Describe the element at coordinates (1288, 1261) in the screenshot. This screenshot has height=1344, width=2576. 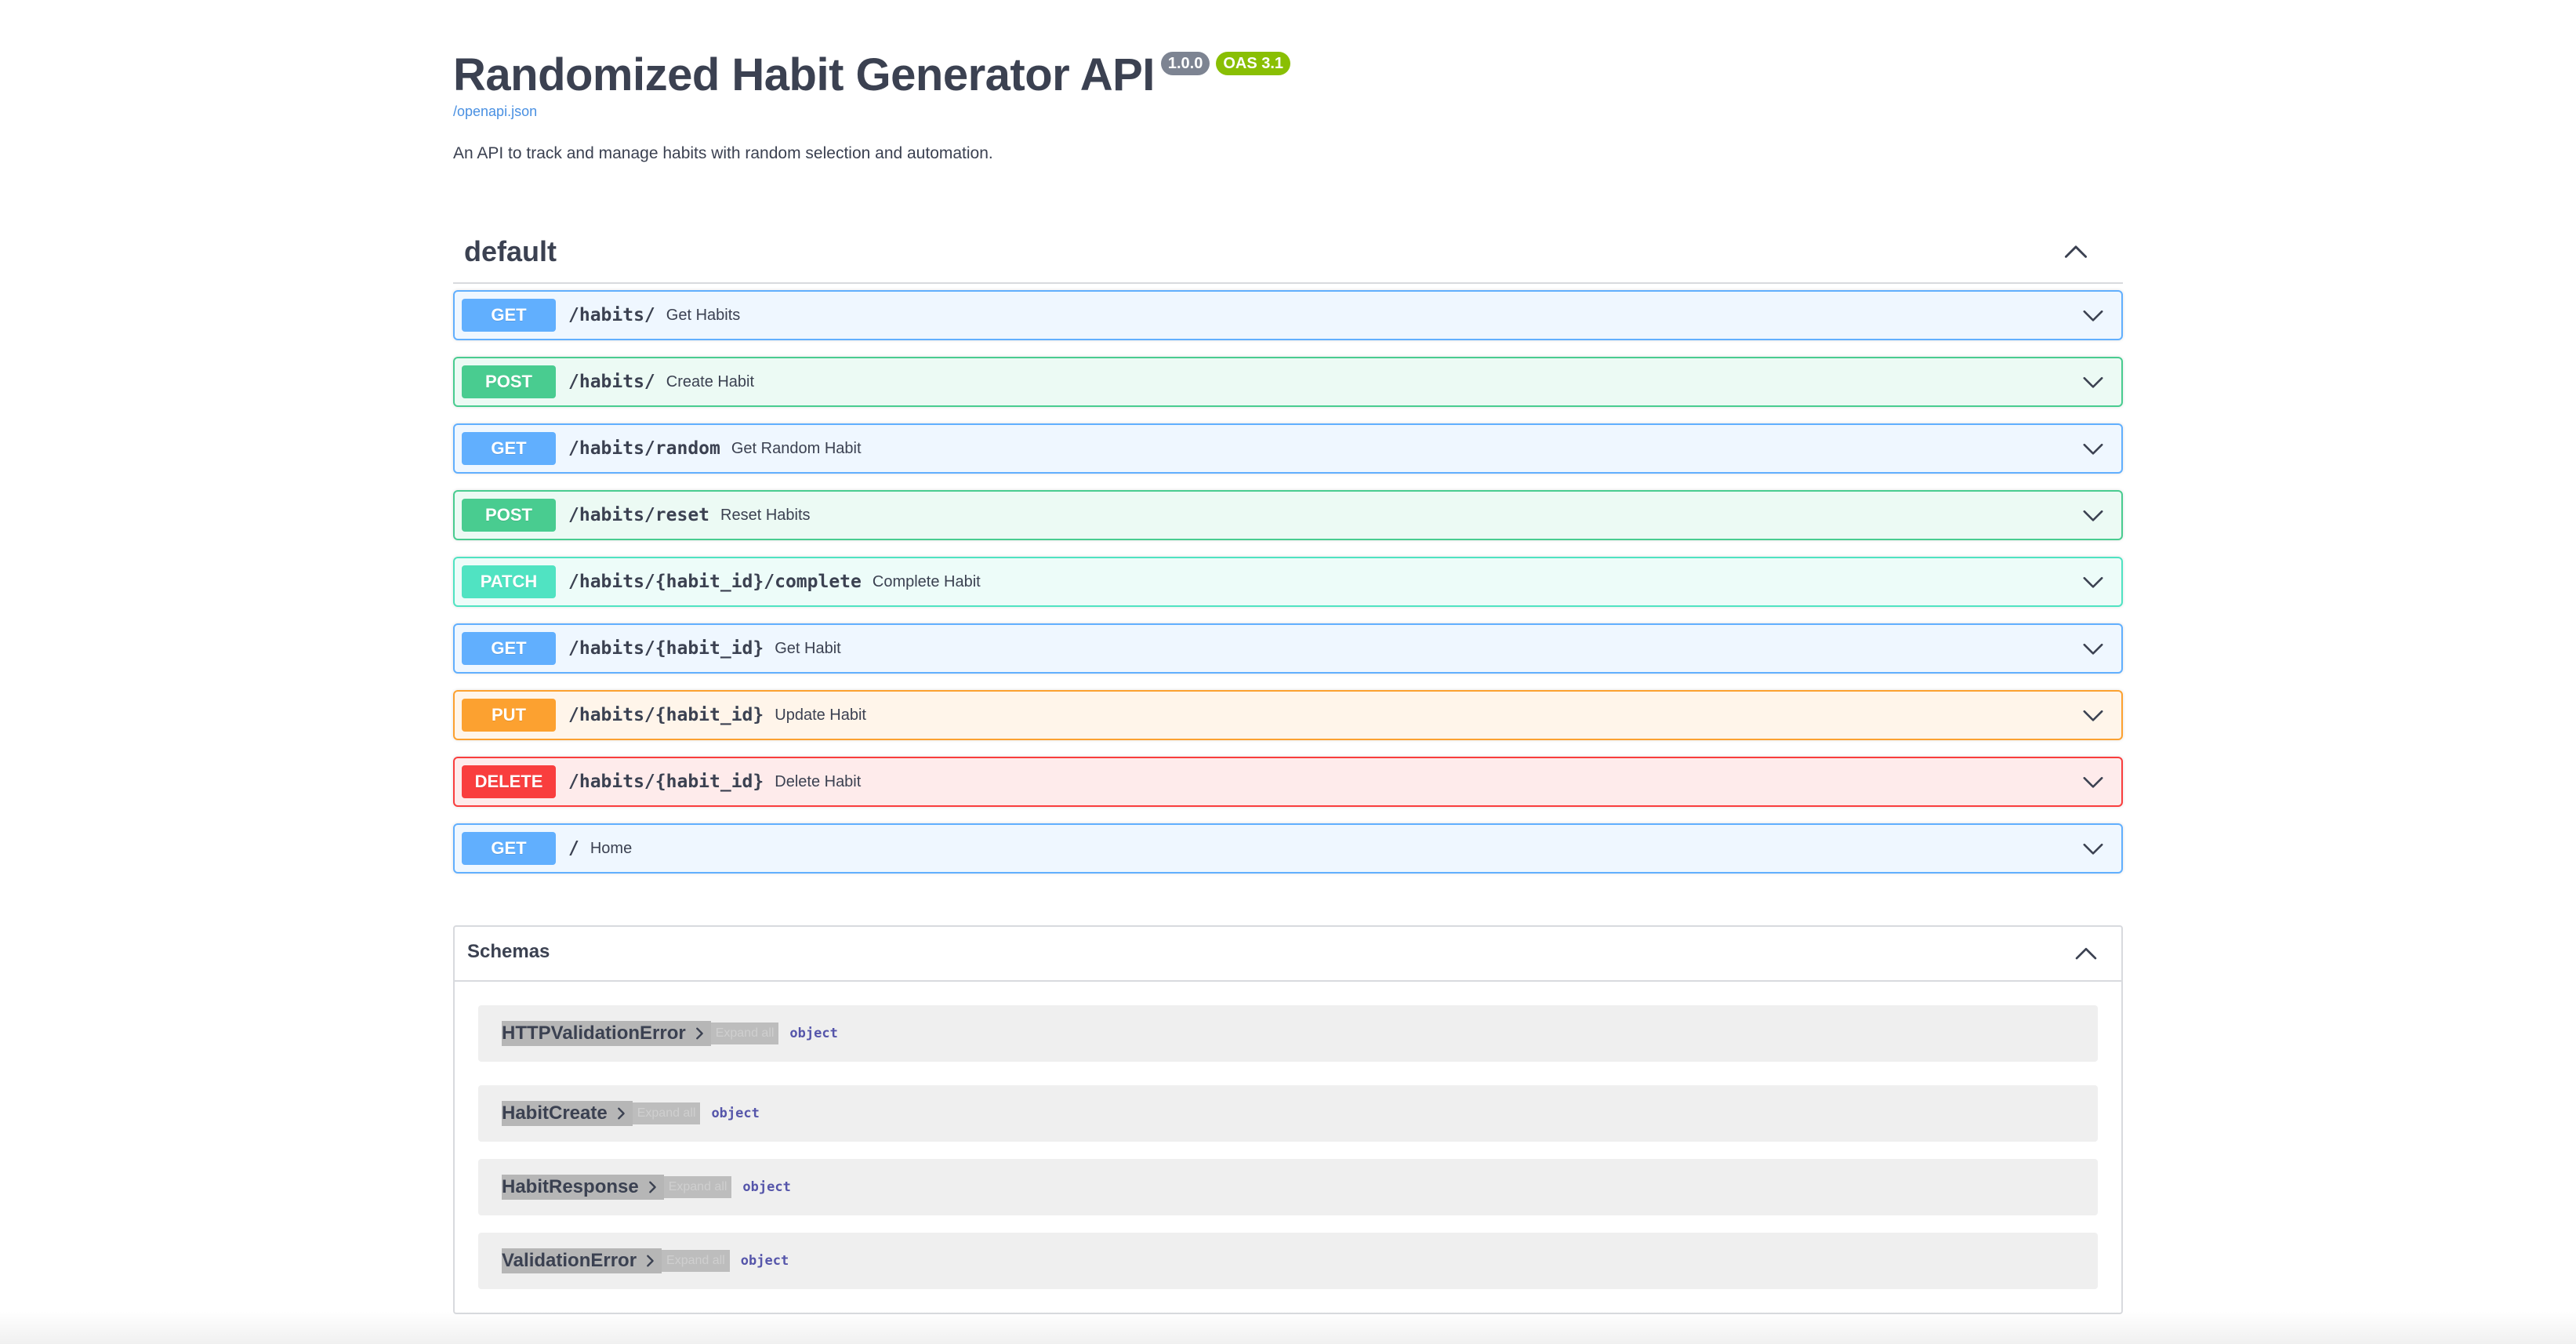
I see `schema-model: ValidationError Expand all object` at that location.